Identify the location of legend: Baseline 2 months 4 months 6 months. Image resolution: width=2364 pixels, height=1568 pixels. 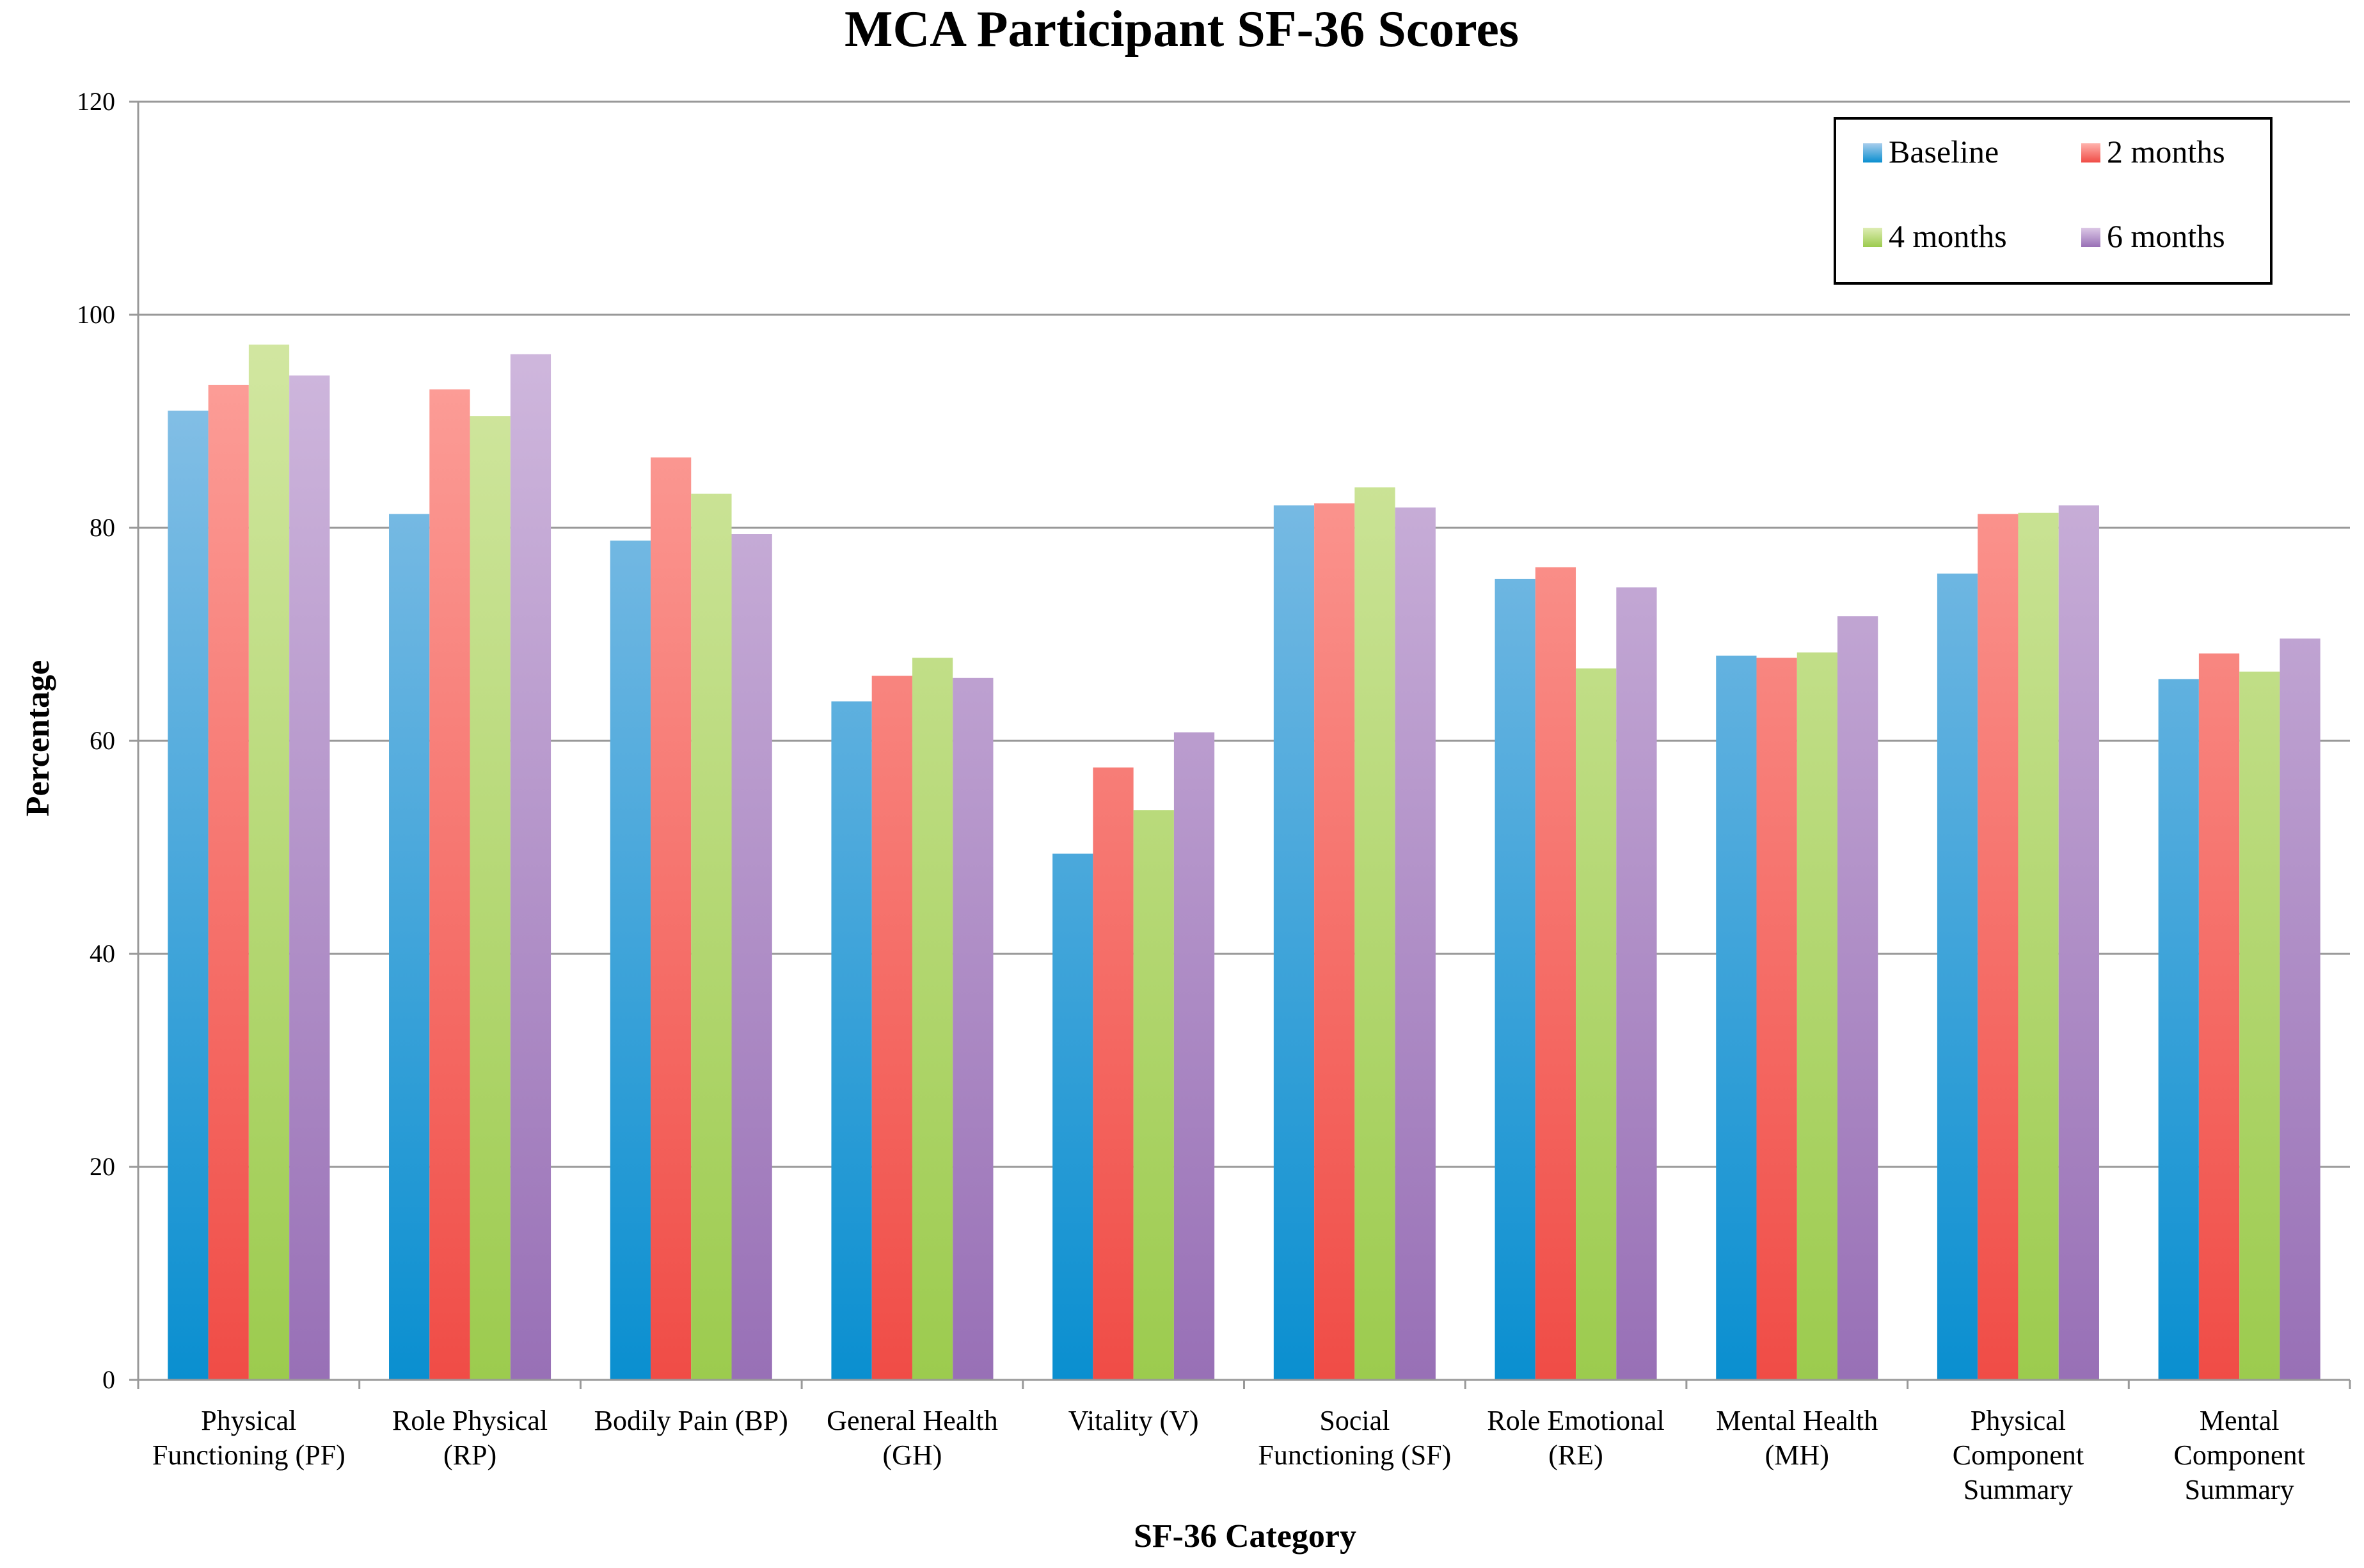
(2053, 201).